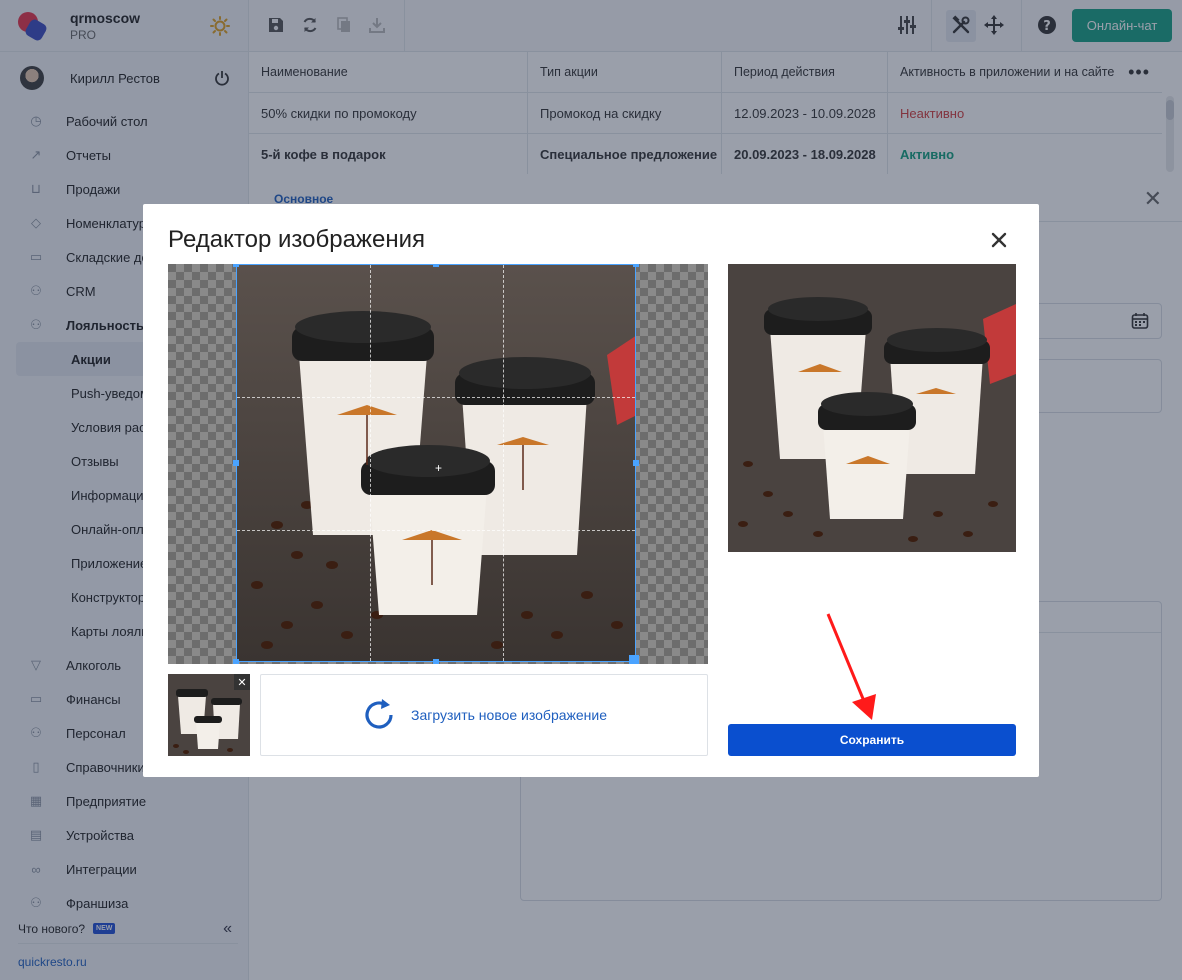  I want to click on crop-selection: +, so click(436, 463).